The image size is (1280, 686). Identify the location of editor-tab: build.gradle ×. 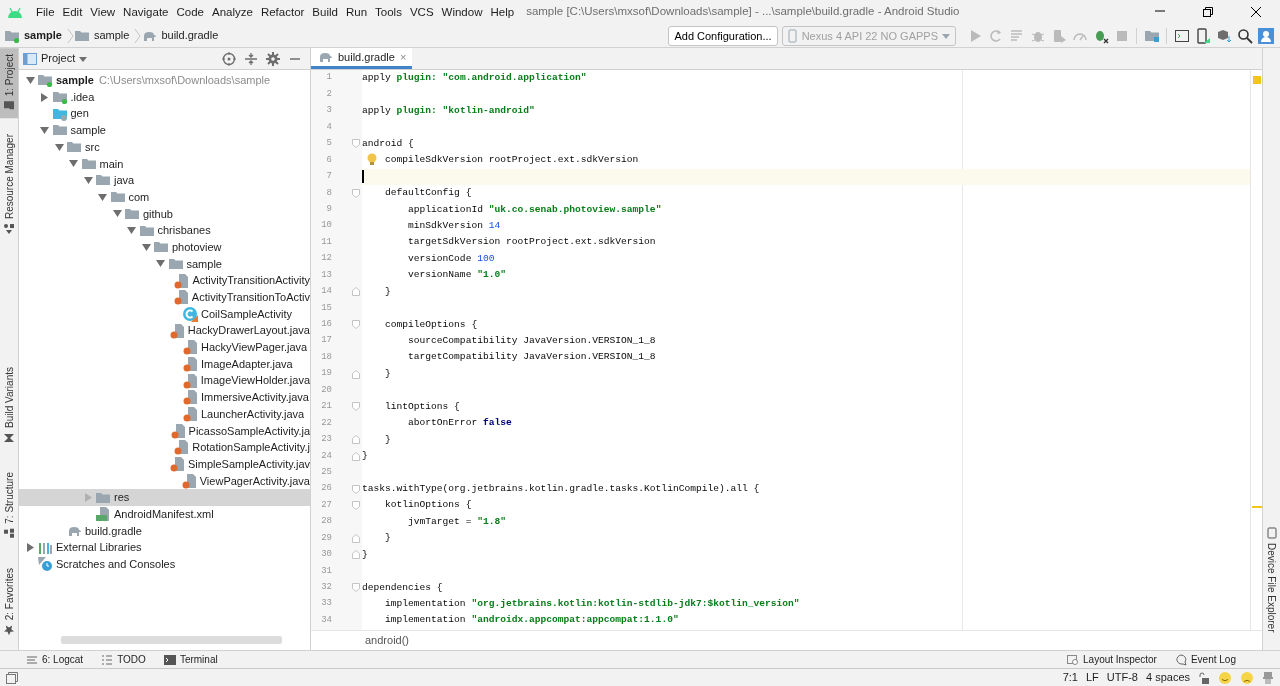
(362, 58).